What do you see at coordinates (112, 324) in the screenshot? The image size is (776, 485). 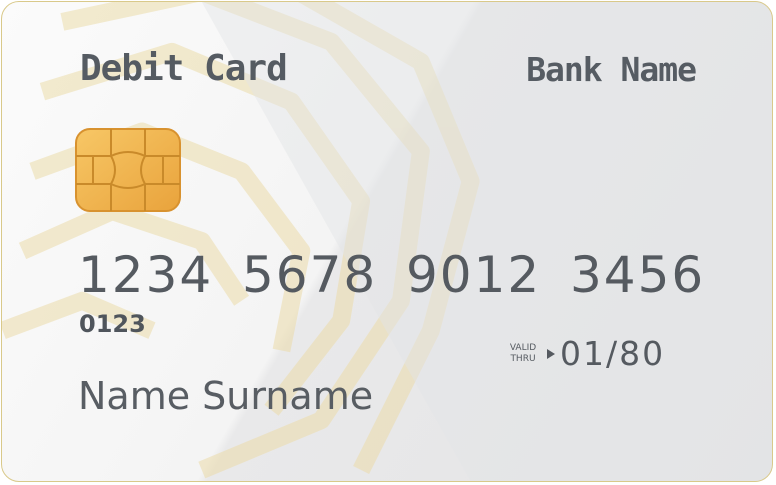 I see `card-small-number: 0123` at bounding box center [112, 324].